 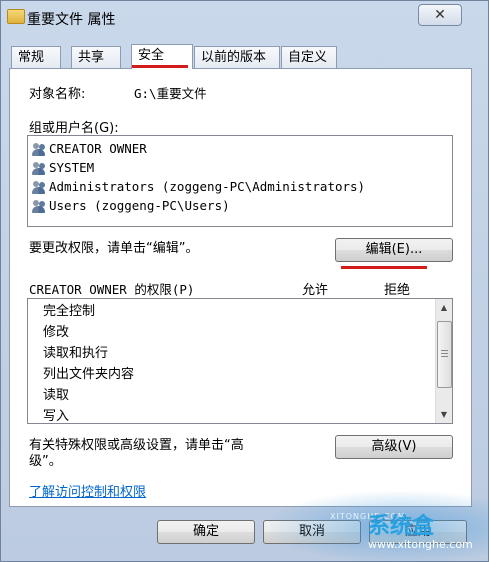 What do you see at coordinates (206, 532) in the screenshot?
I see `ok-button: 确定` at bounding box center [206, 532].